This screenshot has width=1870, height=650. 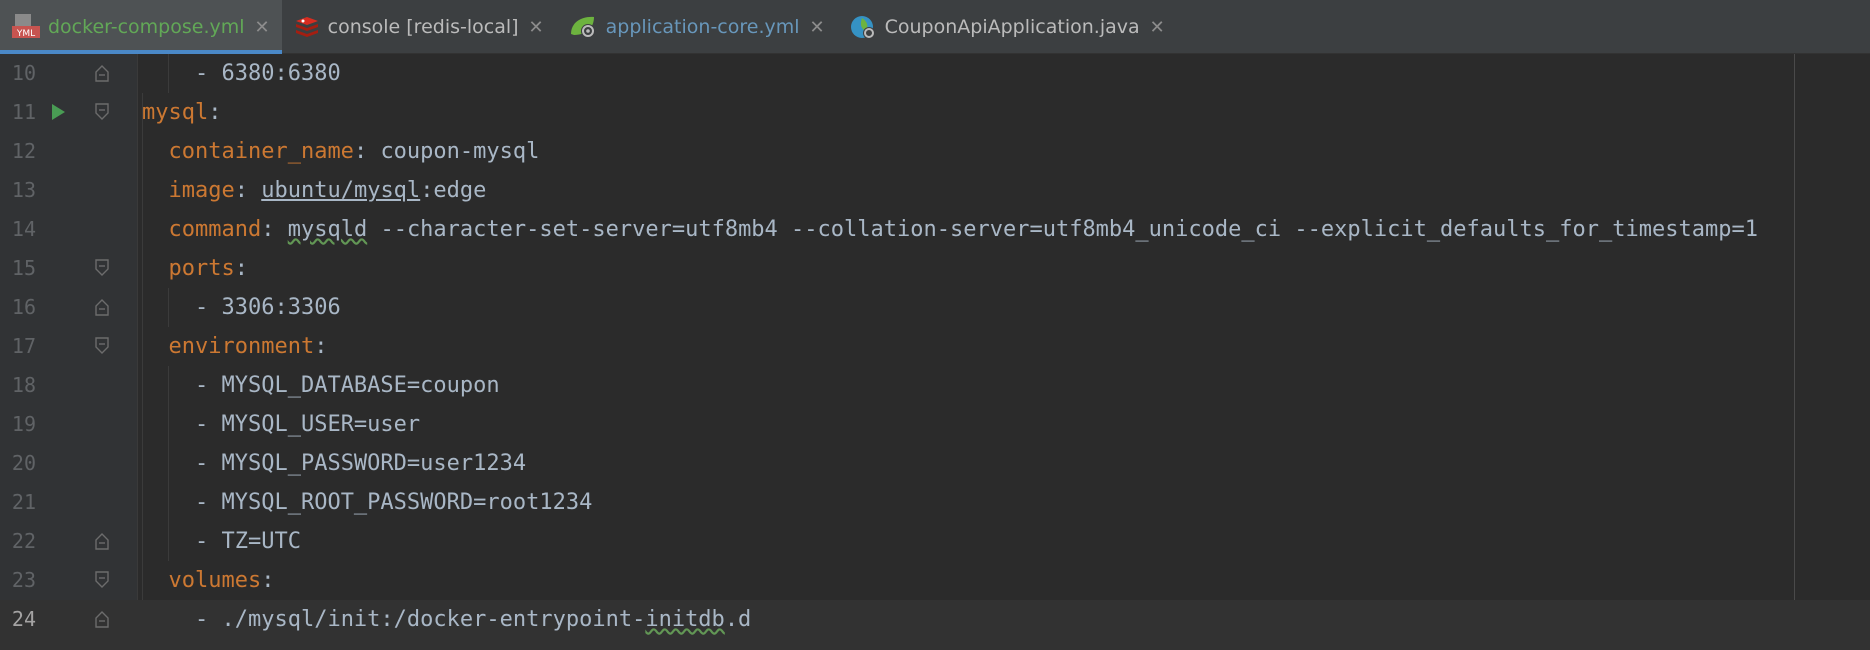 I want to click on tab-label: console [redis-local], so click(x=423, y=27).